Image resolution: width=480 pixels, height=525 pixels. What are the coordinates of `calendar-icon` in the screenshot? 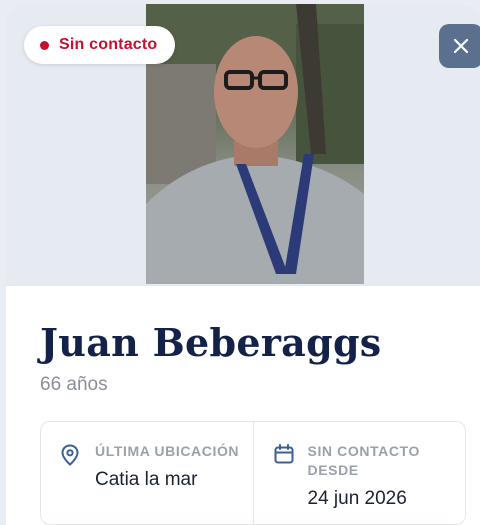 It's located at (283, 454).